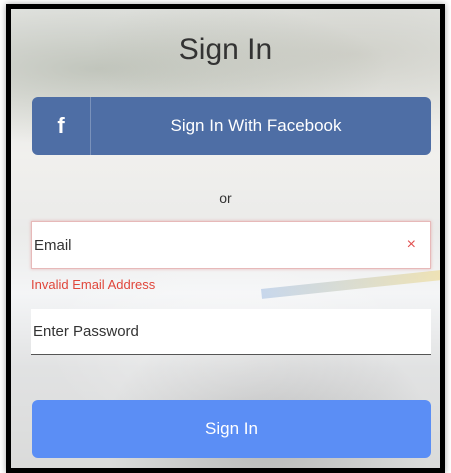  Describe the element at coordinates (213, 245) in the screenshot. I see `email-field` at that location.